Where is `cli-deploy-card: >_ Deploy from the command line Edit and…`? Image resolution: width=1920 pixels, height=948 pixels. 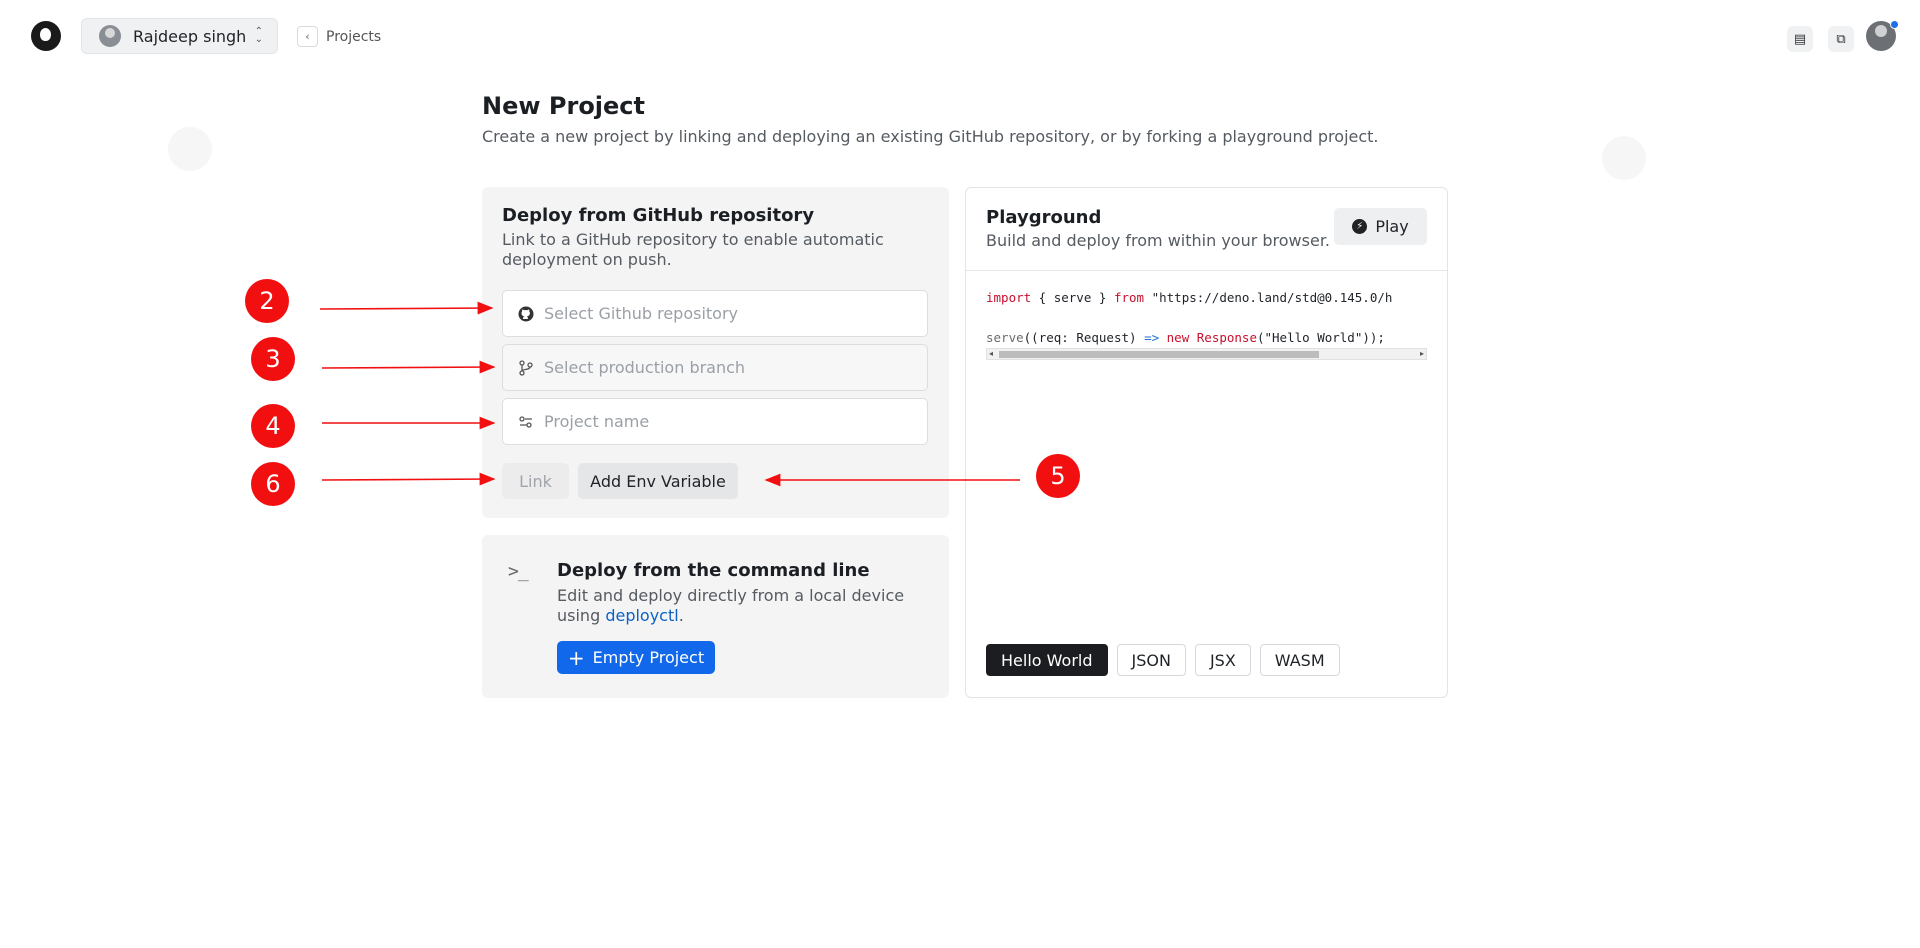
cli-deploy-card: >_ Deploy from the command line Edit and… is located at coordinates (715, 616).